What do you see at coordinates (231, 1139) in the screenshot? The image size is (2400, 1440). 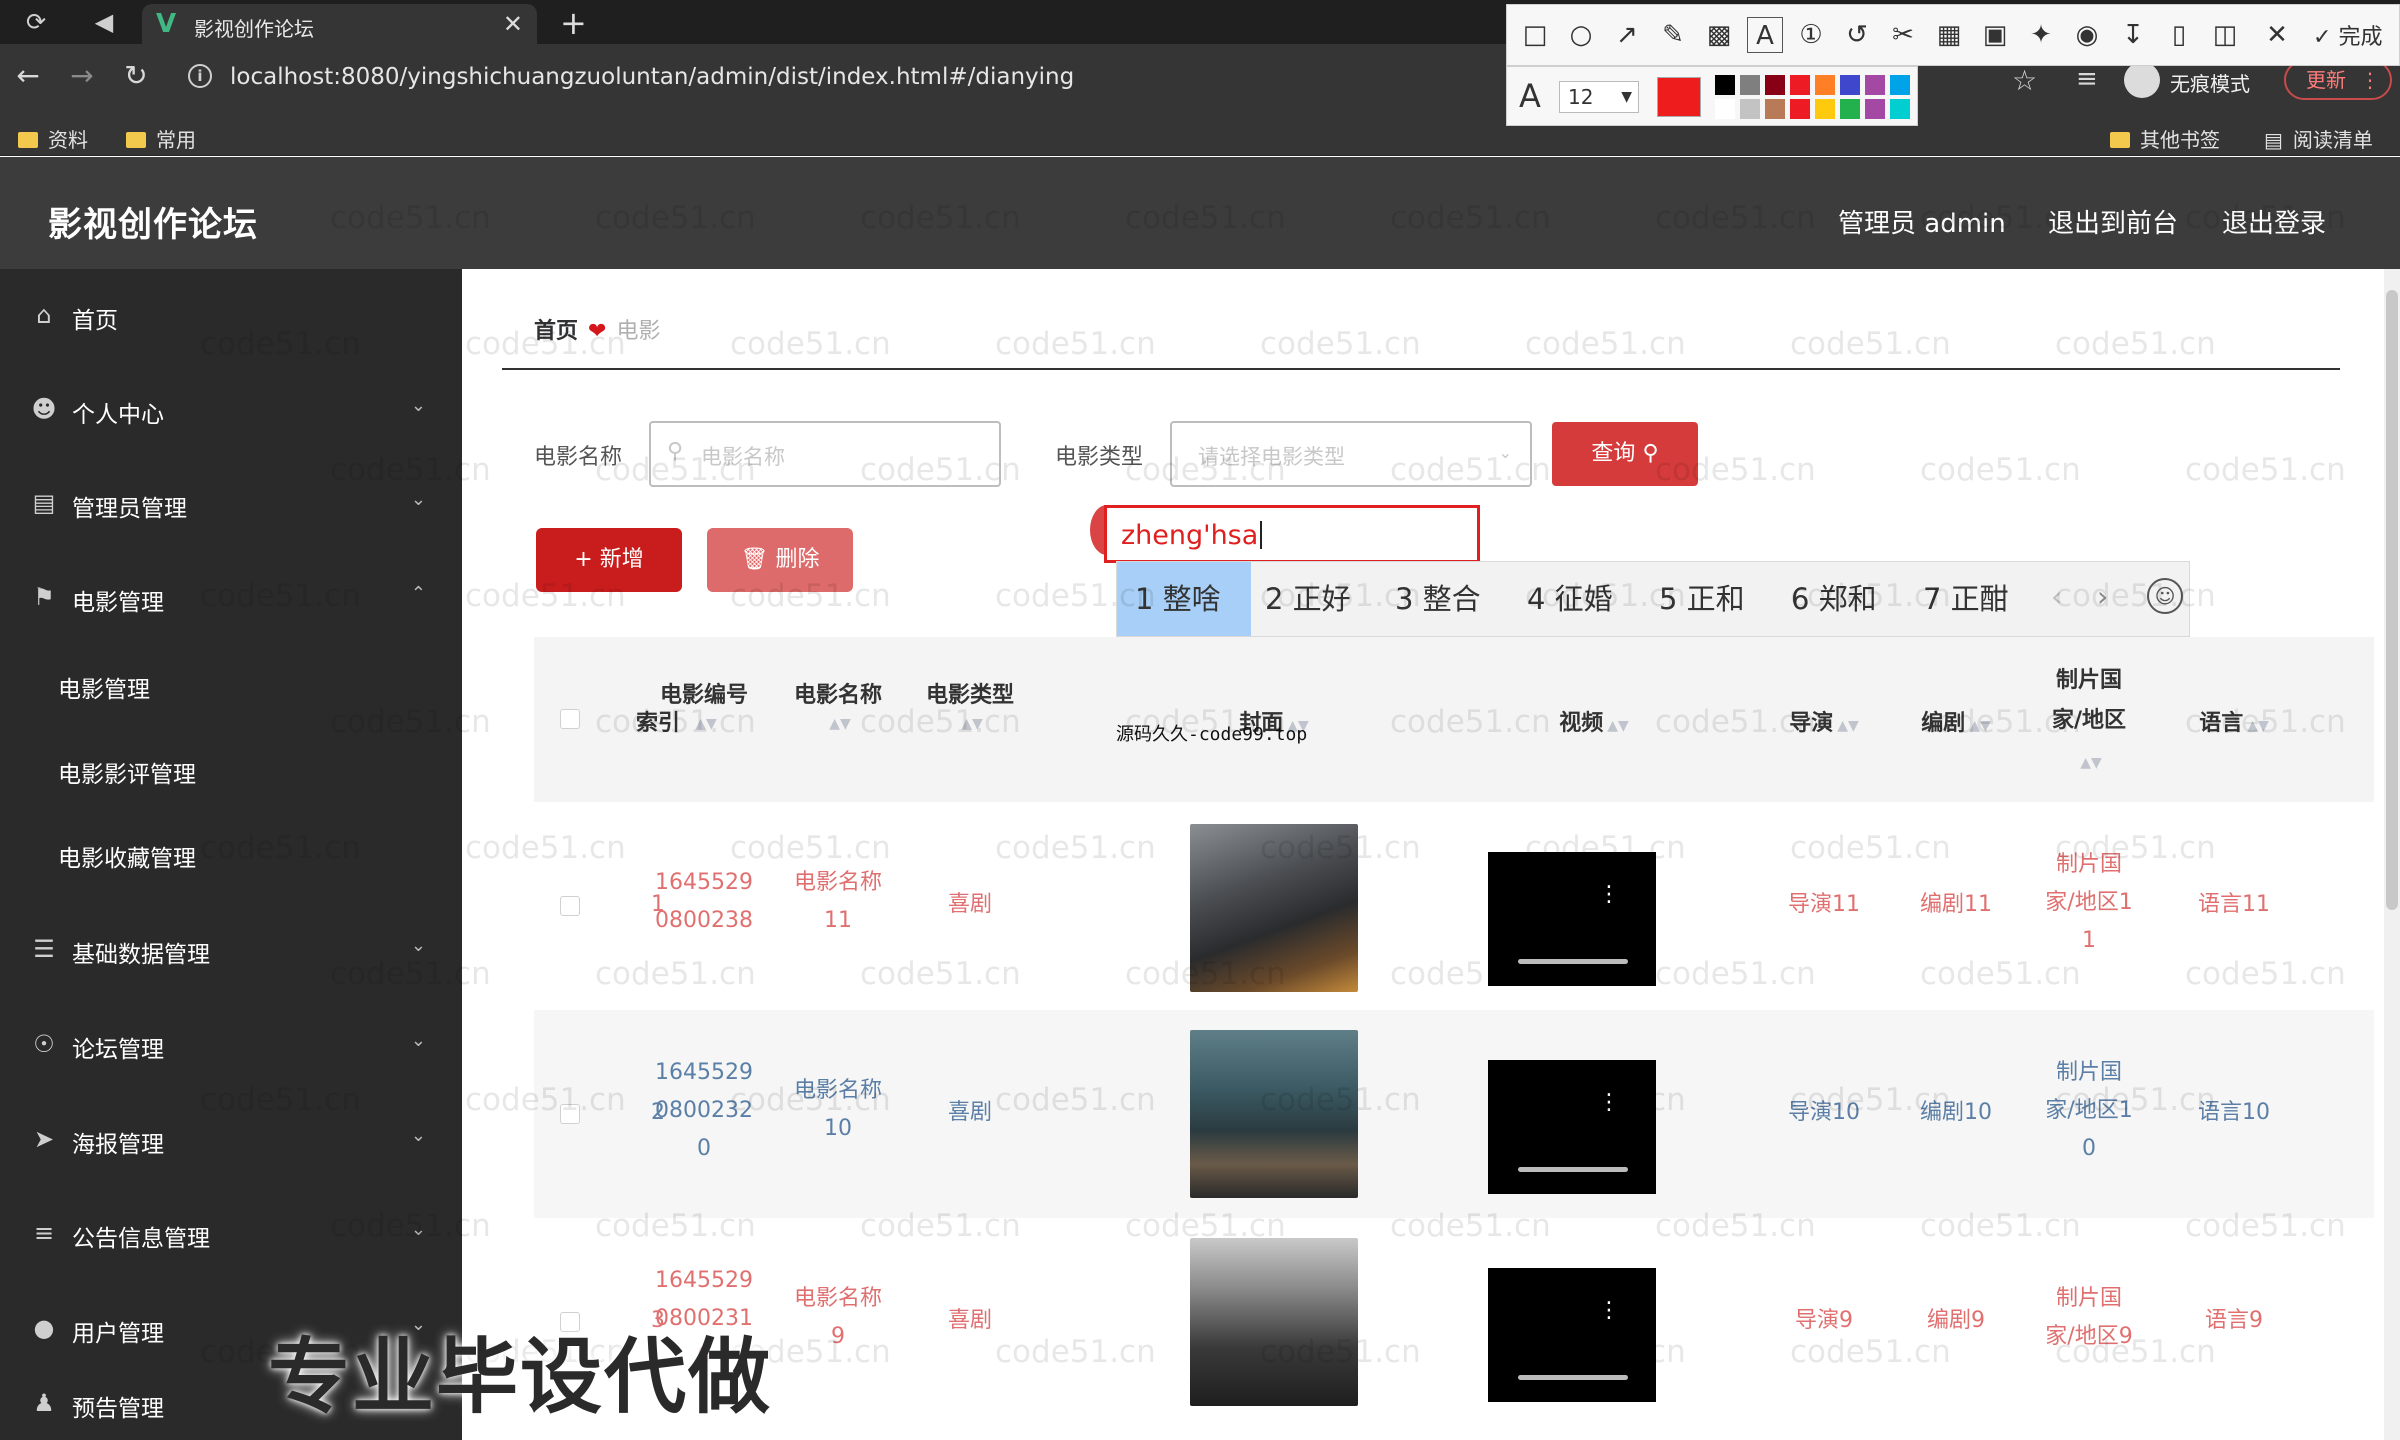 I see `sidebar-item-poster: ➤ 海报管理 ⌄` at bounding box center [231, 1139].